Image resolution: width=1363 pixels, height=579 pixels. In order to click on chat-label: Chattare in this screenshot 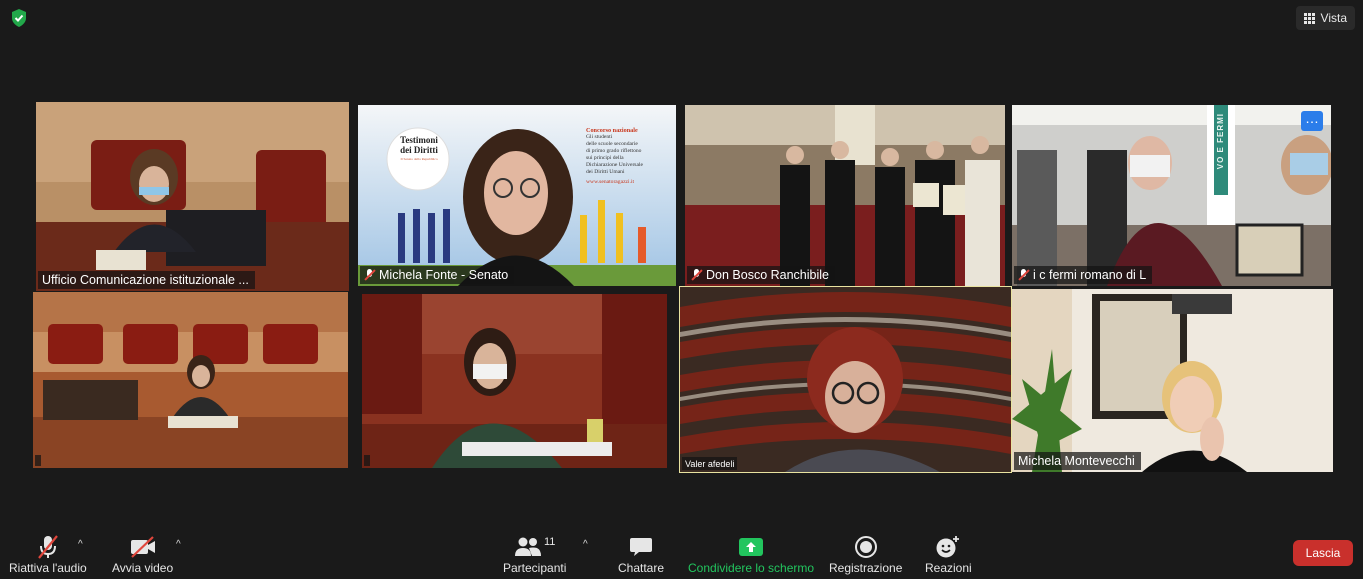, I will do `click(641, 568)`.